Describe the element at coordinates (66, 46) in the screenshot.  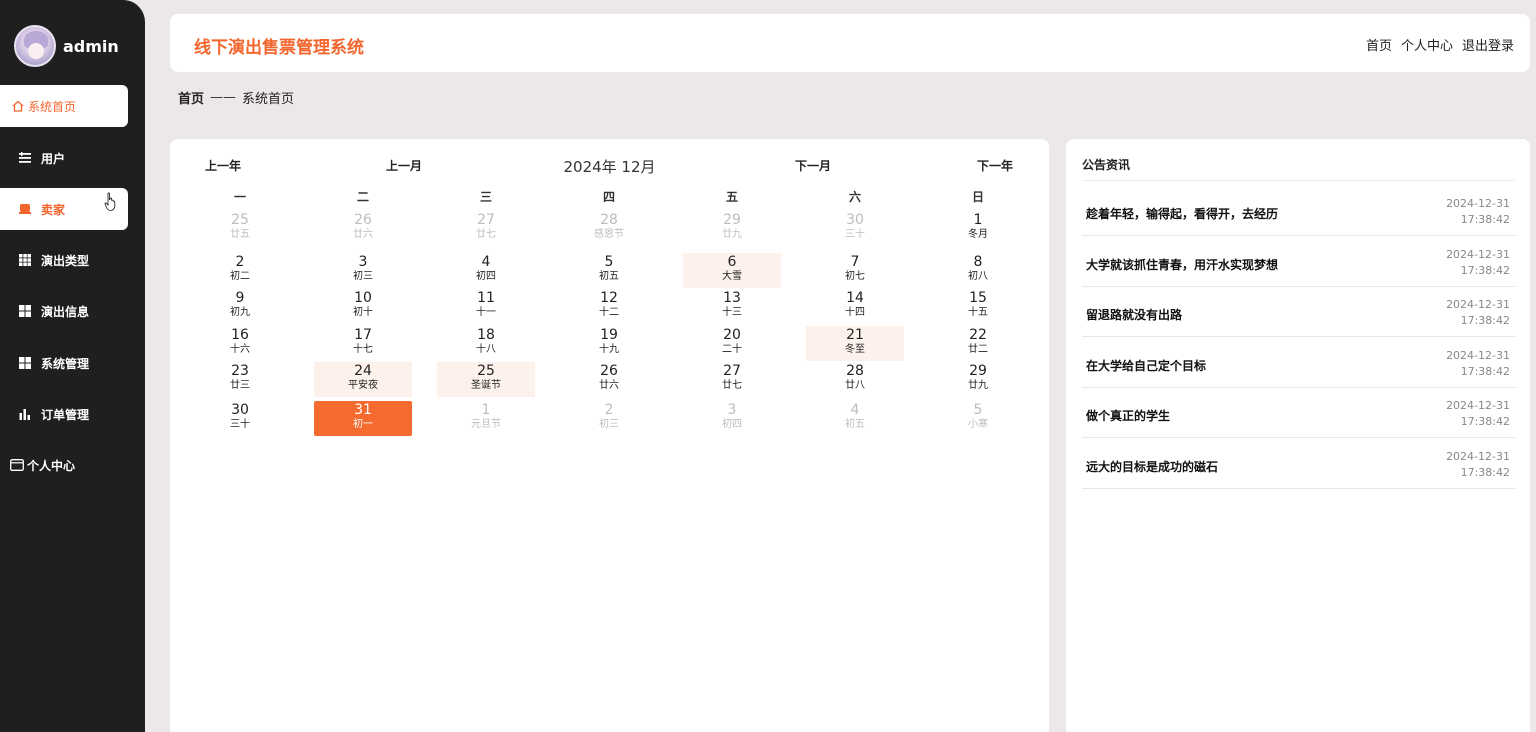
I see `user-profile: admin` at that location.